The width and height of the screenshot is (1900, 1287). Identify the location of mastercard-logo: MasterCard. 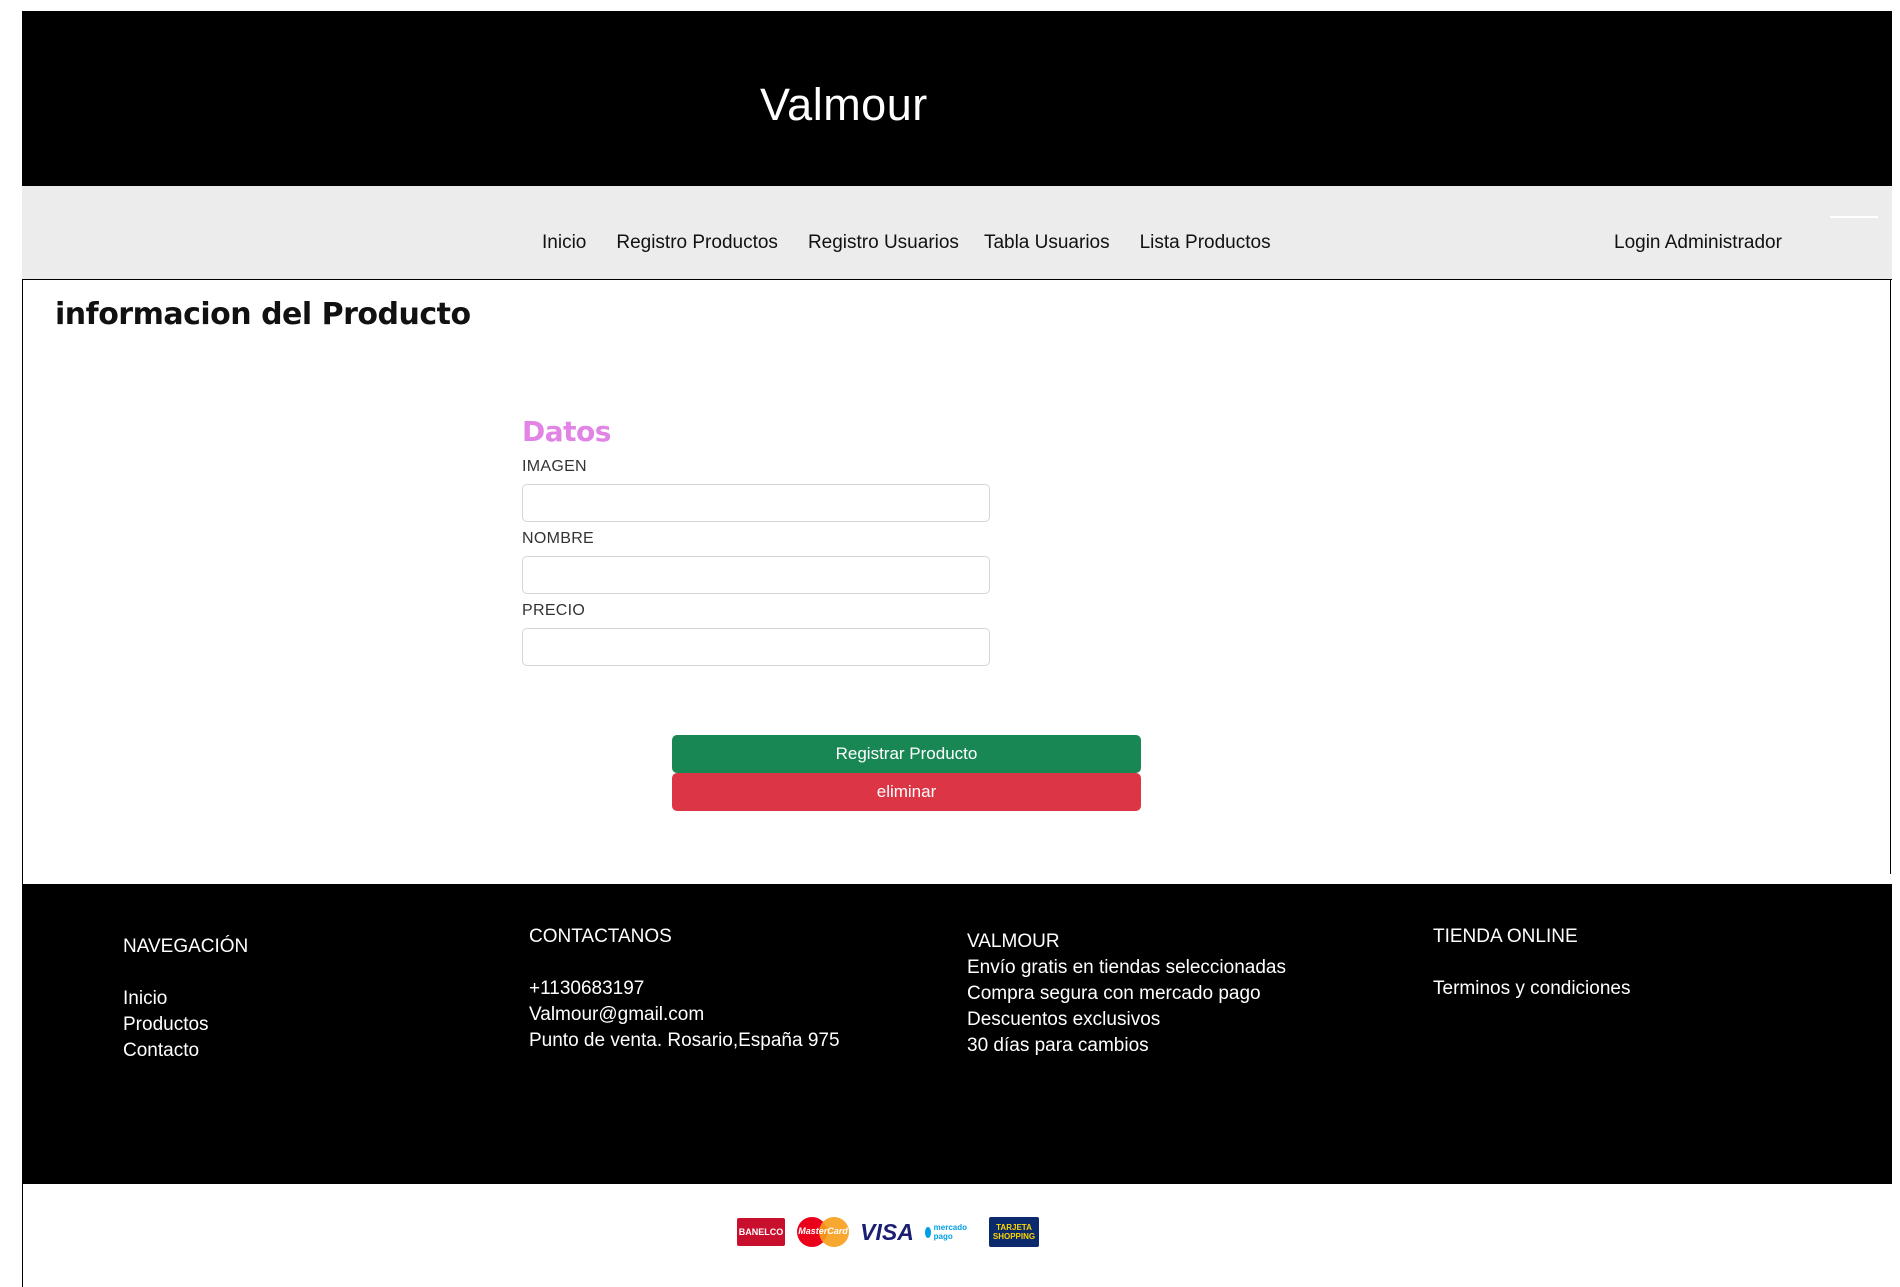
(823, 1232).